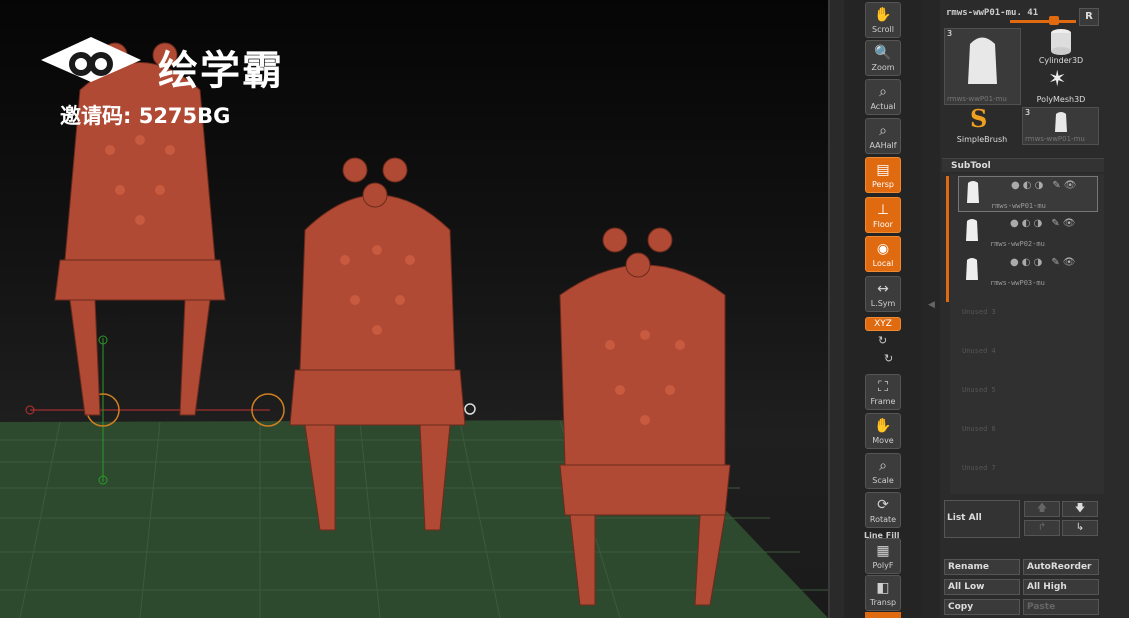  Describe the element at coordinates (888, 358) in the screenshot. I see `rotate-z-icon: ↻` at that location.